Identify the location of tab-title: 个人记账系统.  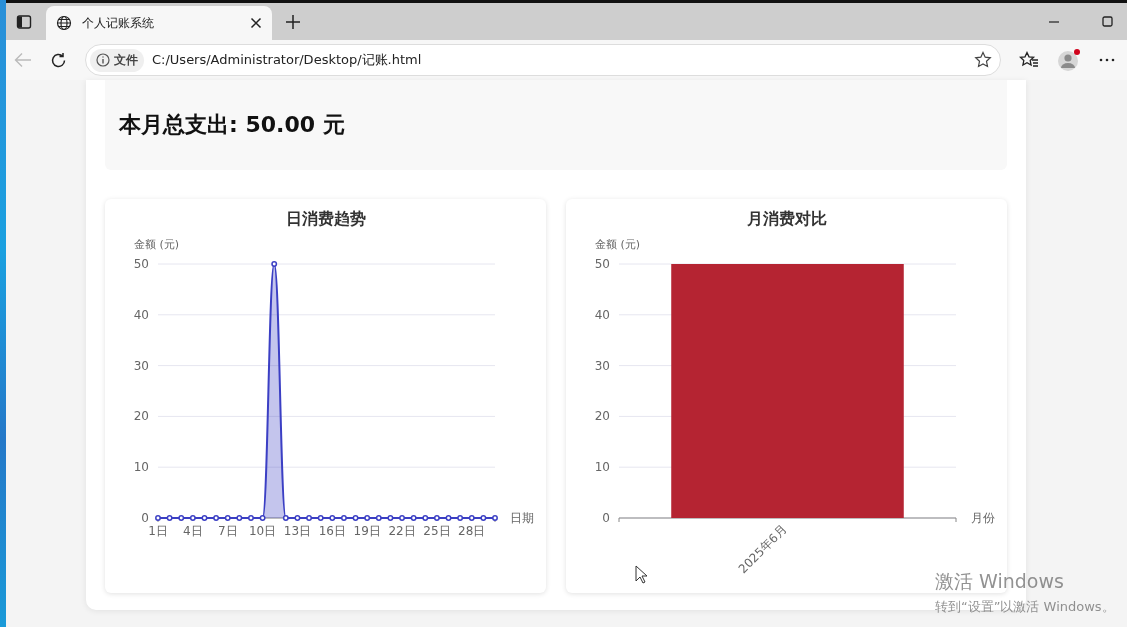
(118, 23).